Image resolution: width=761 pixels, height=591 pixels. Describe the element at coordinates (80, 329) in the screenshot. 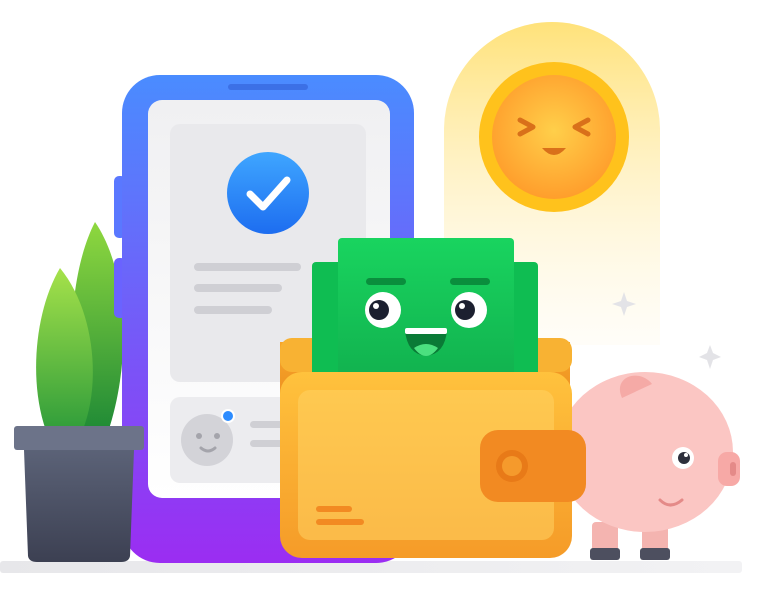

I see `plant-icon` at that location.